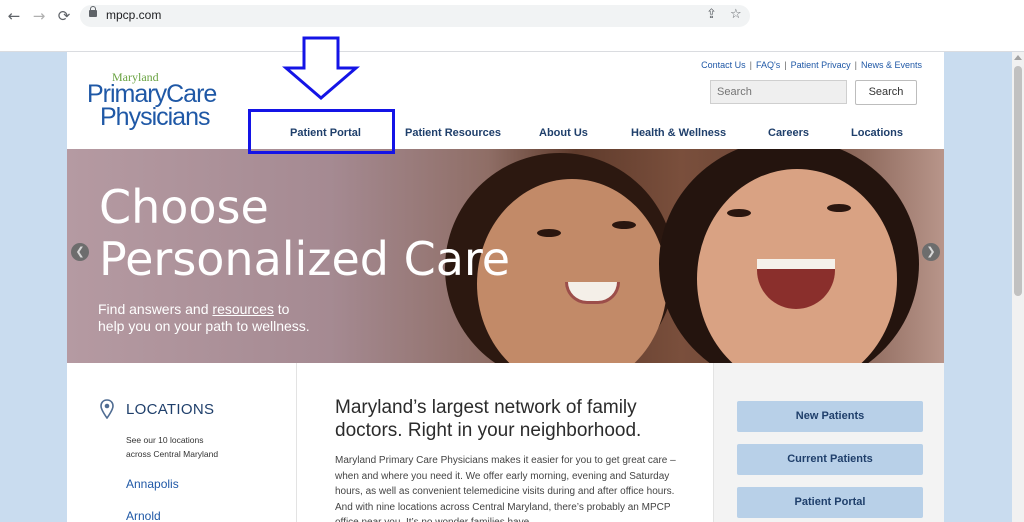 Image resolution: width=1024 pixels, height=522 pixels. Describe the element at coordinates (830, 459) in the screenshot. I see `current-patients-button: Current Patients` at that location.